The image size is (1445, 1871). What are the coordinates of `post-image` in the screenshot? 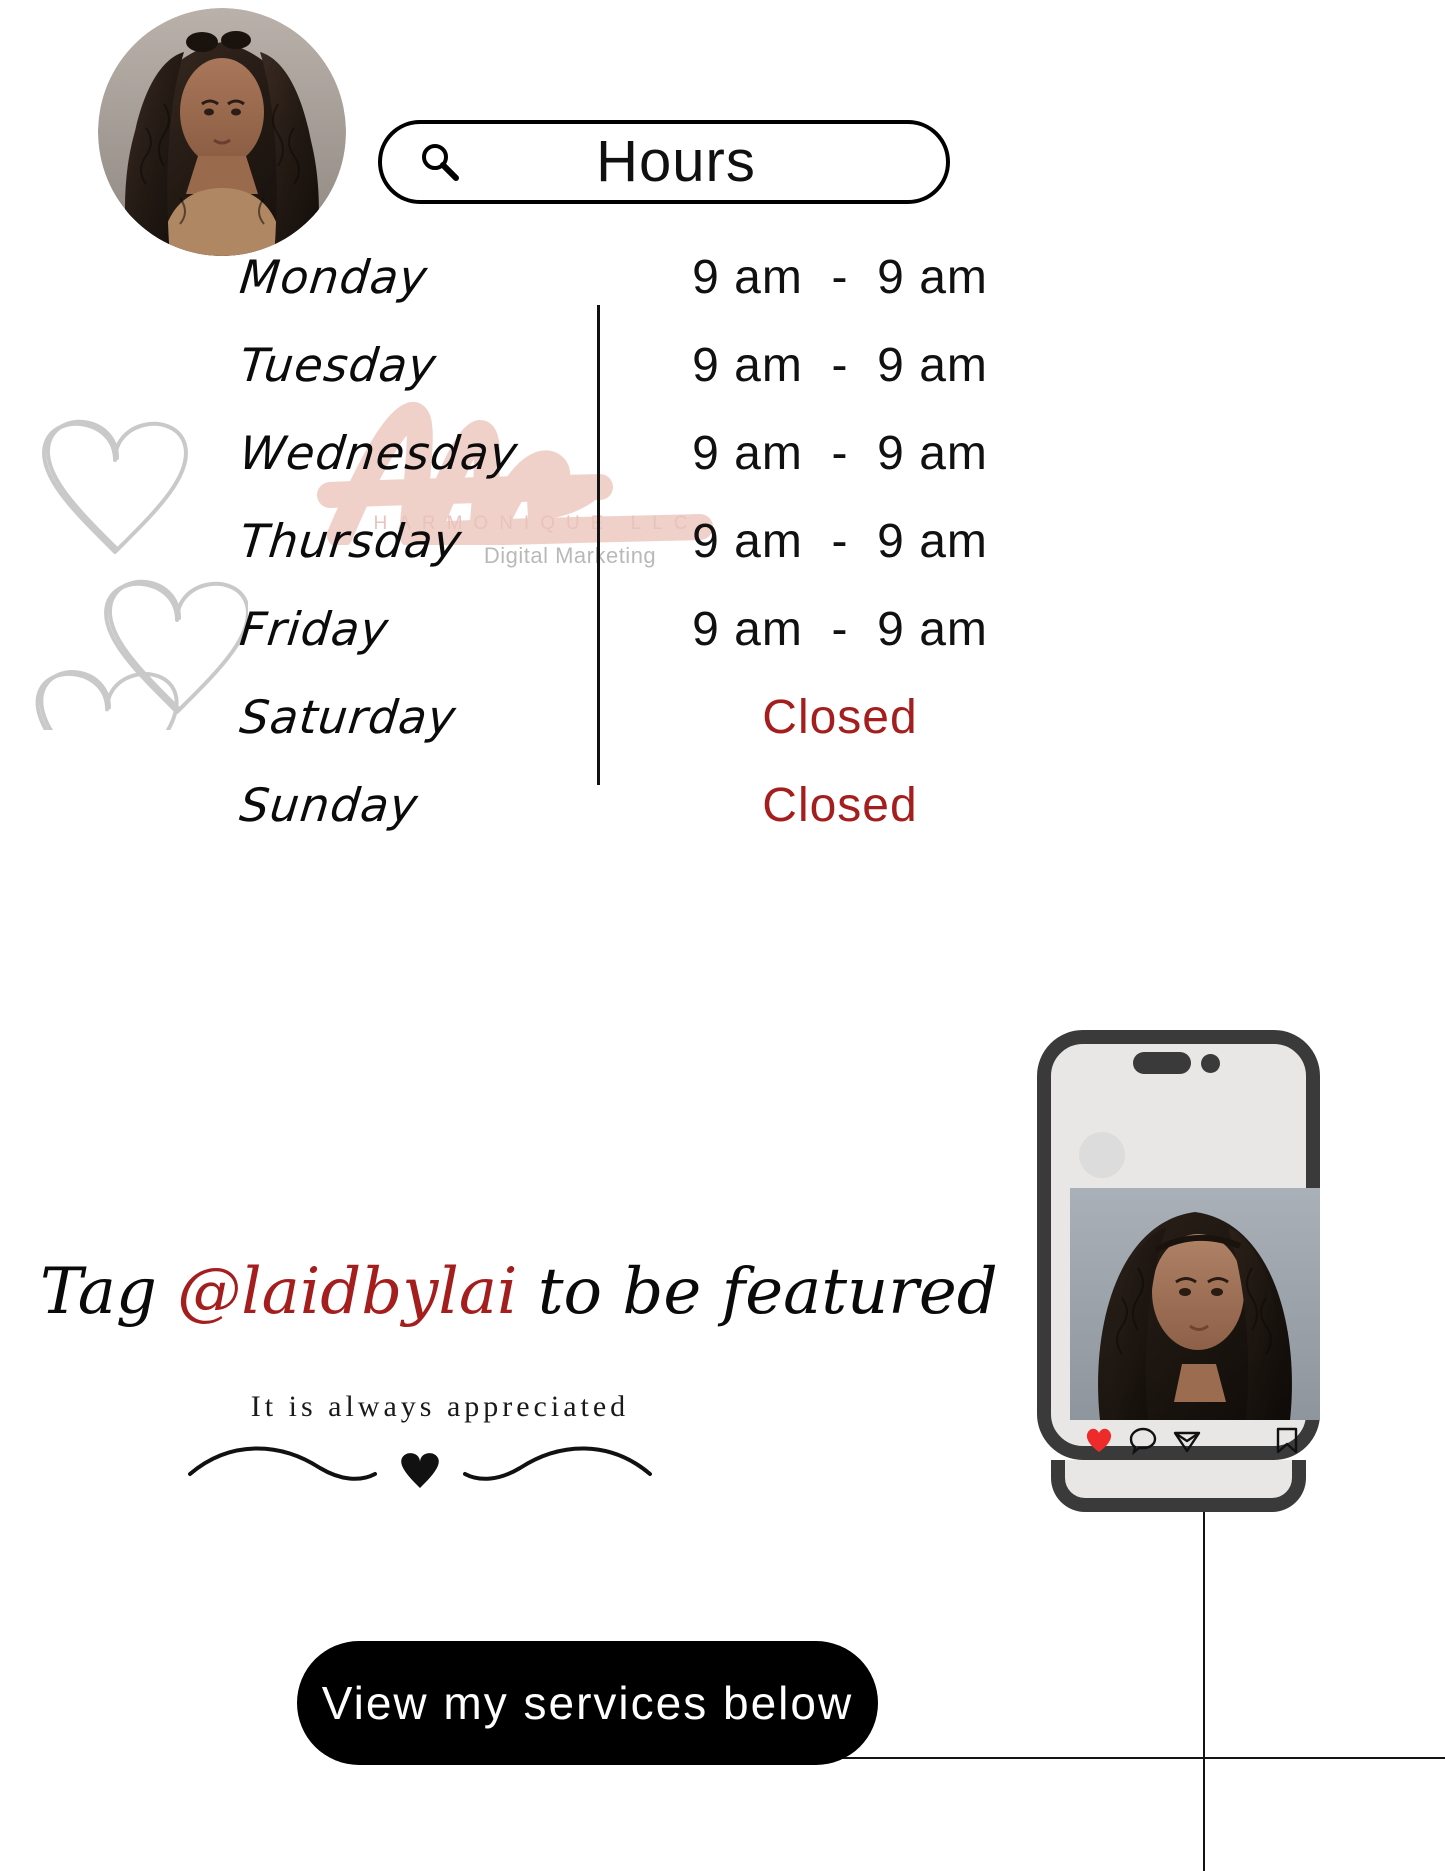 It's located at (1195, 1304).